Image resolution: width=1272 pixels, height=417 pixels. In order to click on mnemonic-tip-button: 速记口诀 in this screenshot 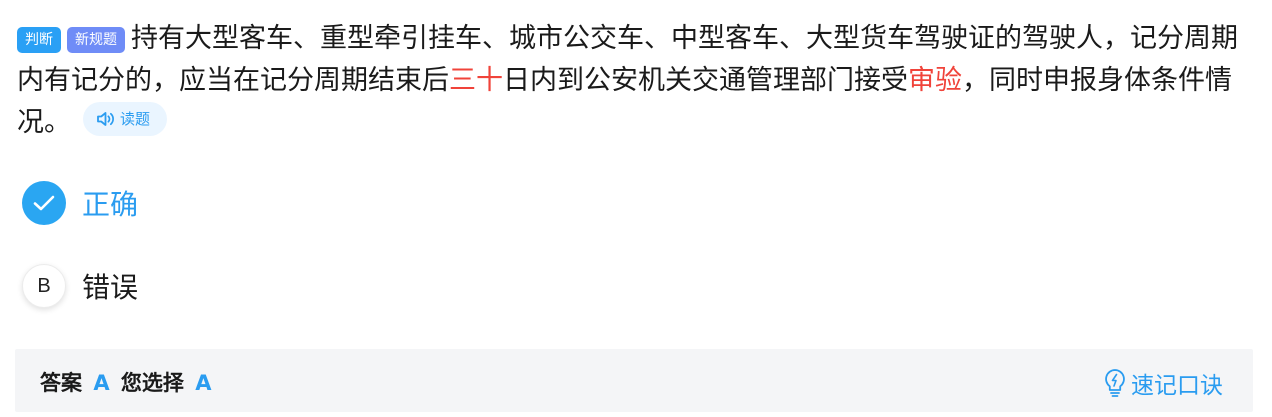, I will do `click(1163, 383)`.